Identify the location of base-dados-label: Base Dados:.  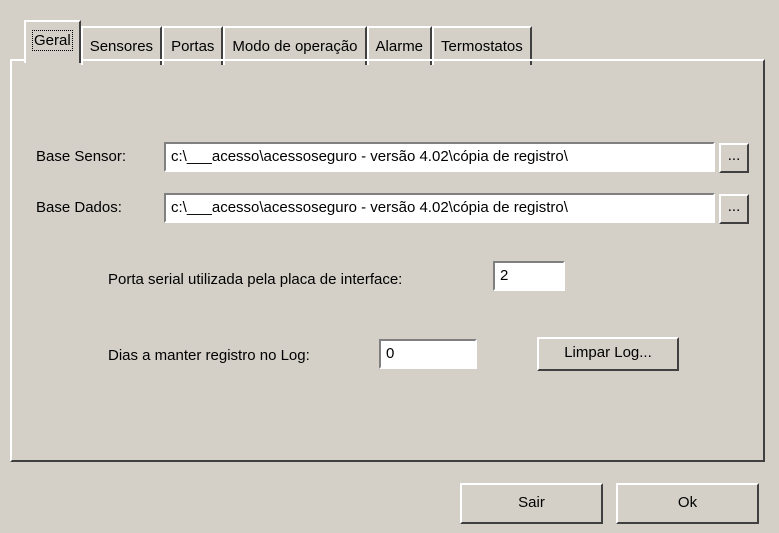
(79, 207).